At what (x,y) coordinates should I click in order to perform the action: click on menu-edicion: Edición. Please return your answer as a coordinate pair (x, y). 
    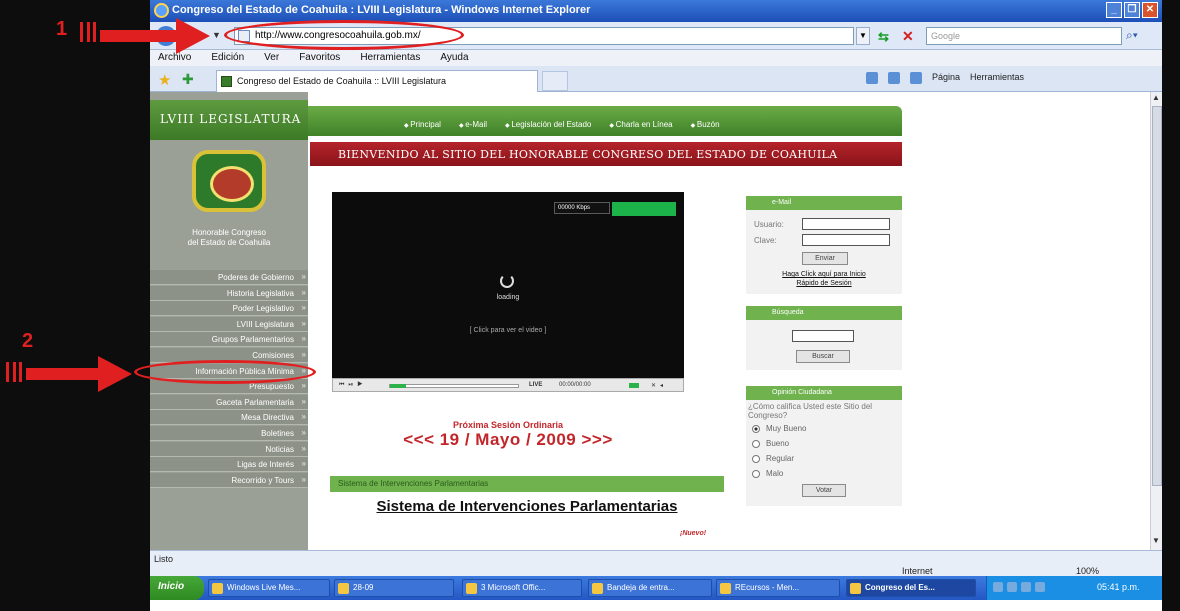
    Looking at the image, I should click on (227, 59).